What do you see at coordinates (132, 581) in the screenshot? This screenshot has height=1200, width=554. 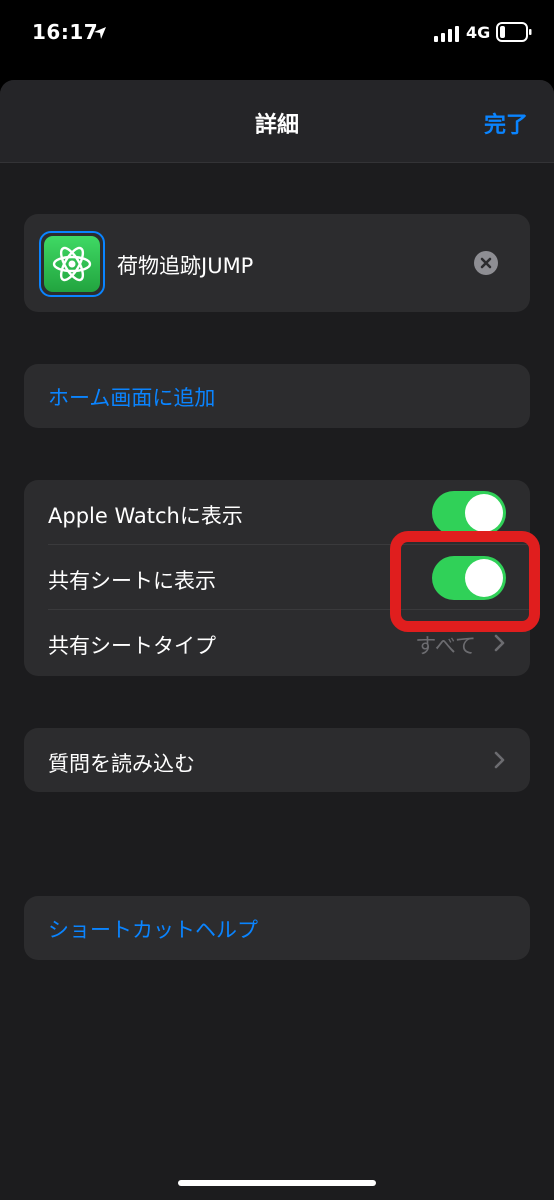 I see `row-label: 共有シートに表示` at bounding box center [132, 581].